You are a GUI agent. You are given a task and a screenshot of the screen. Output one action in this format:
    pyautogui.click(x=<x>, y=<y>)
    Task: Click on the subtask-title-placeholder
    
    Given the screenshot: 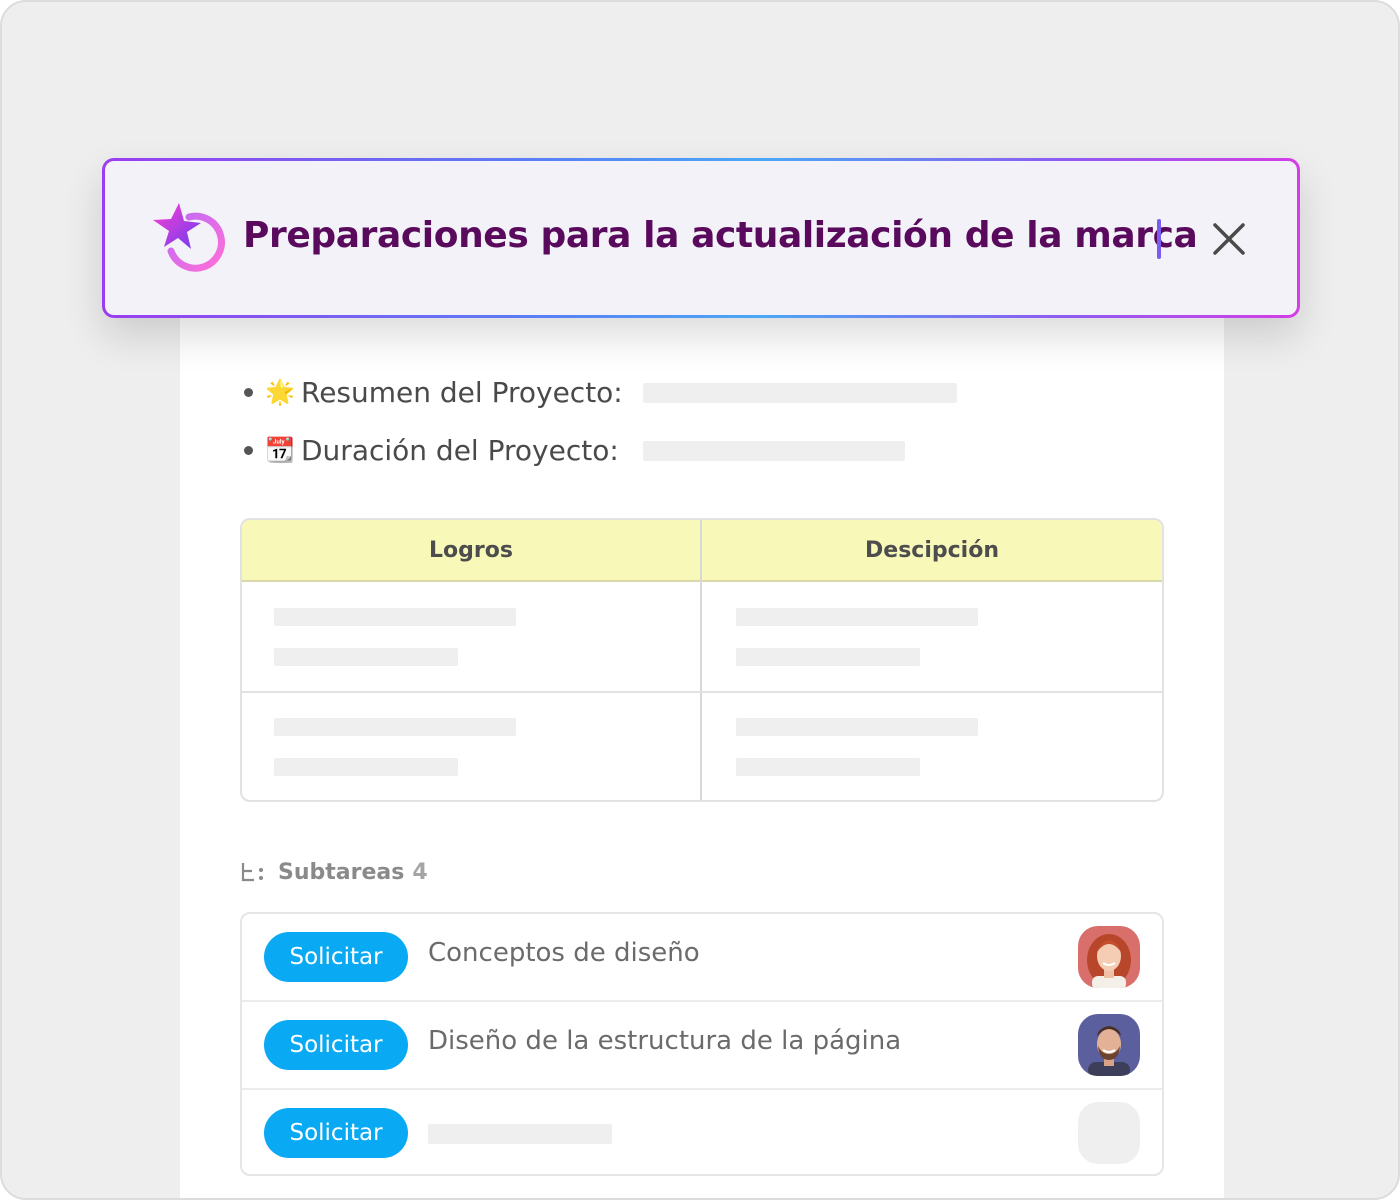 What is the action you would take?
    pyautogui.click(x=520, y=1134)
    